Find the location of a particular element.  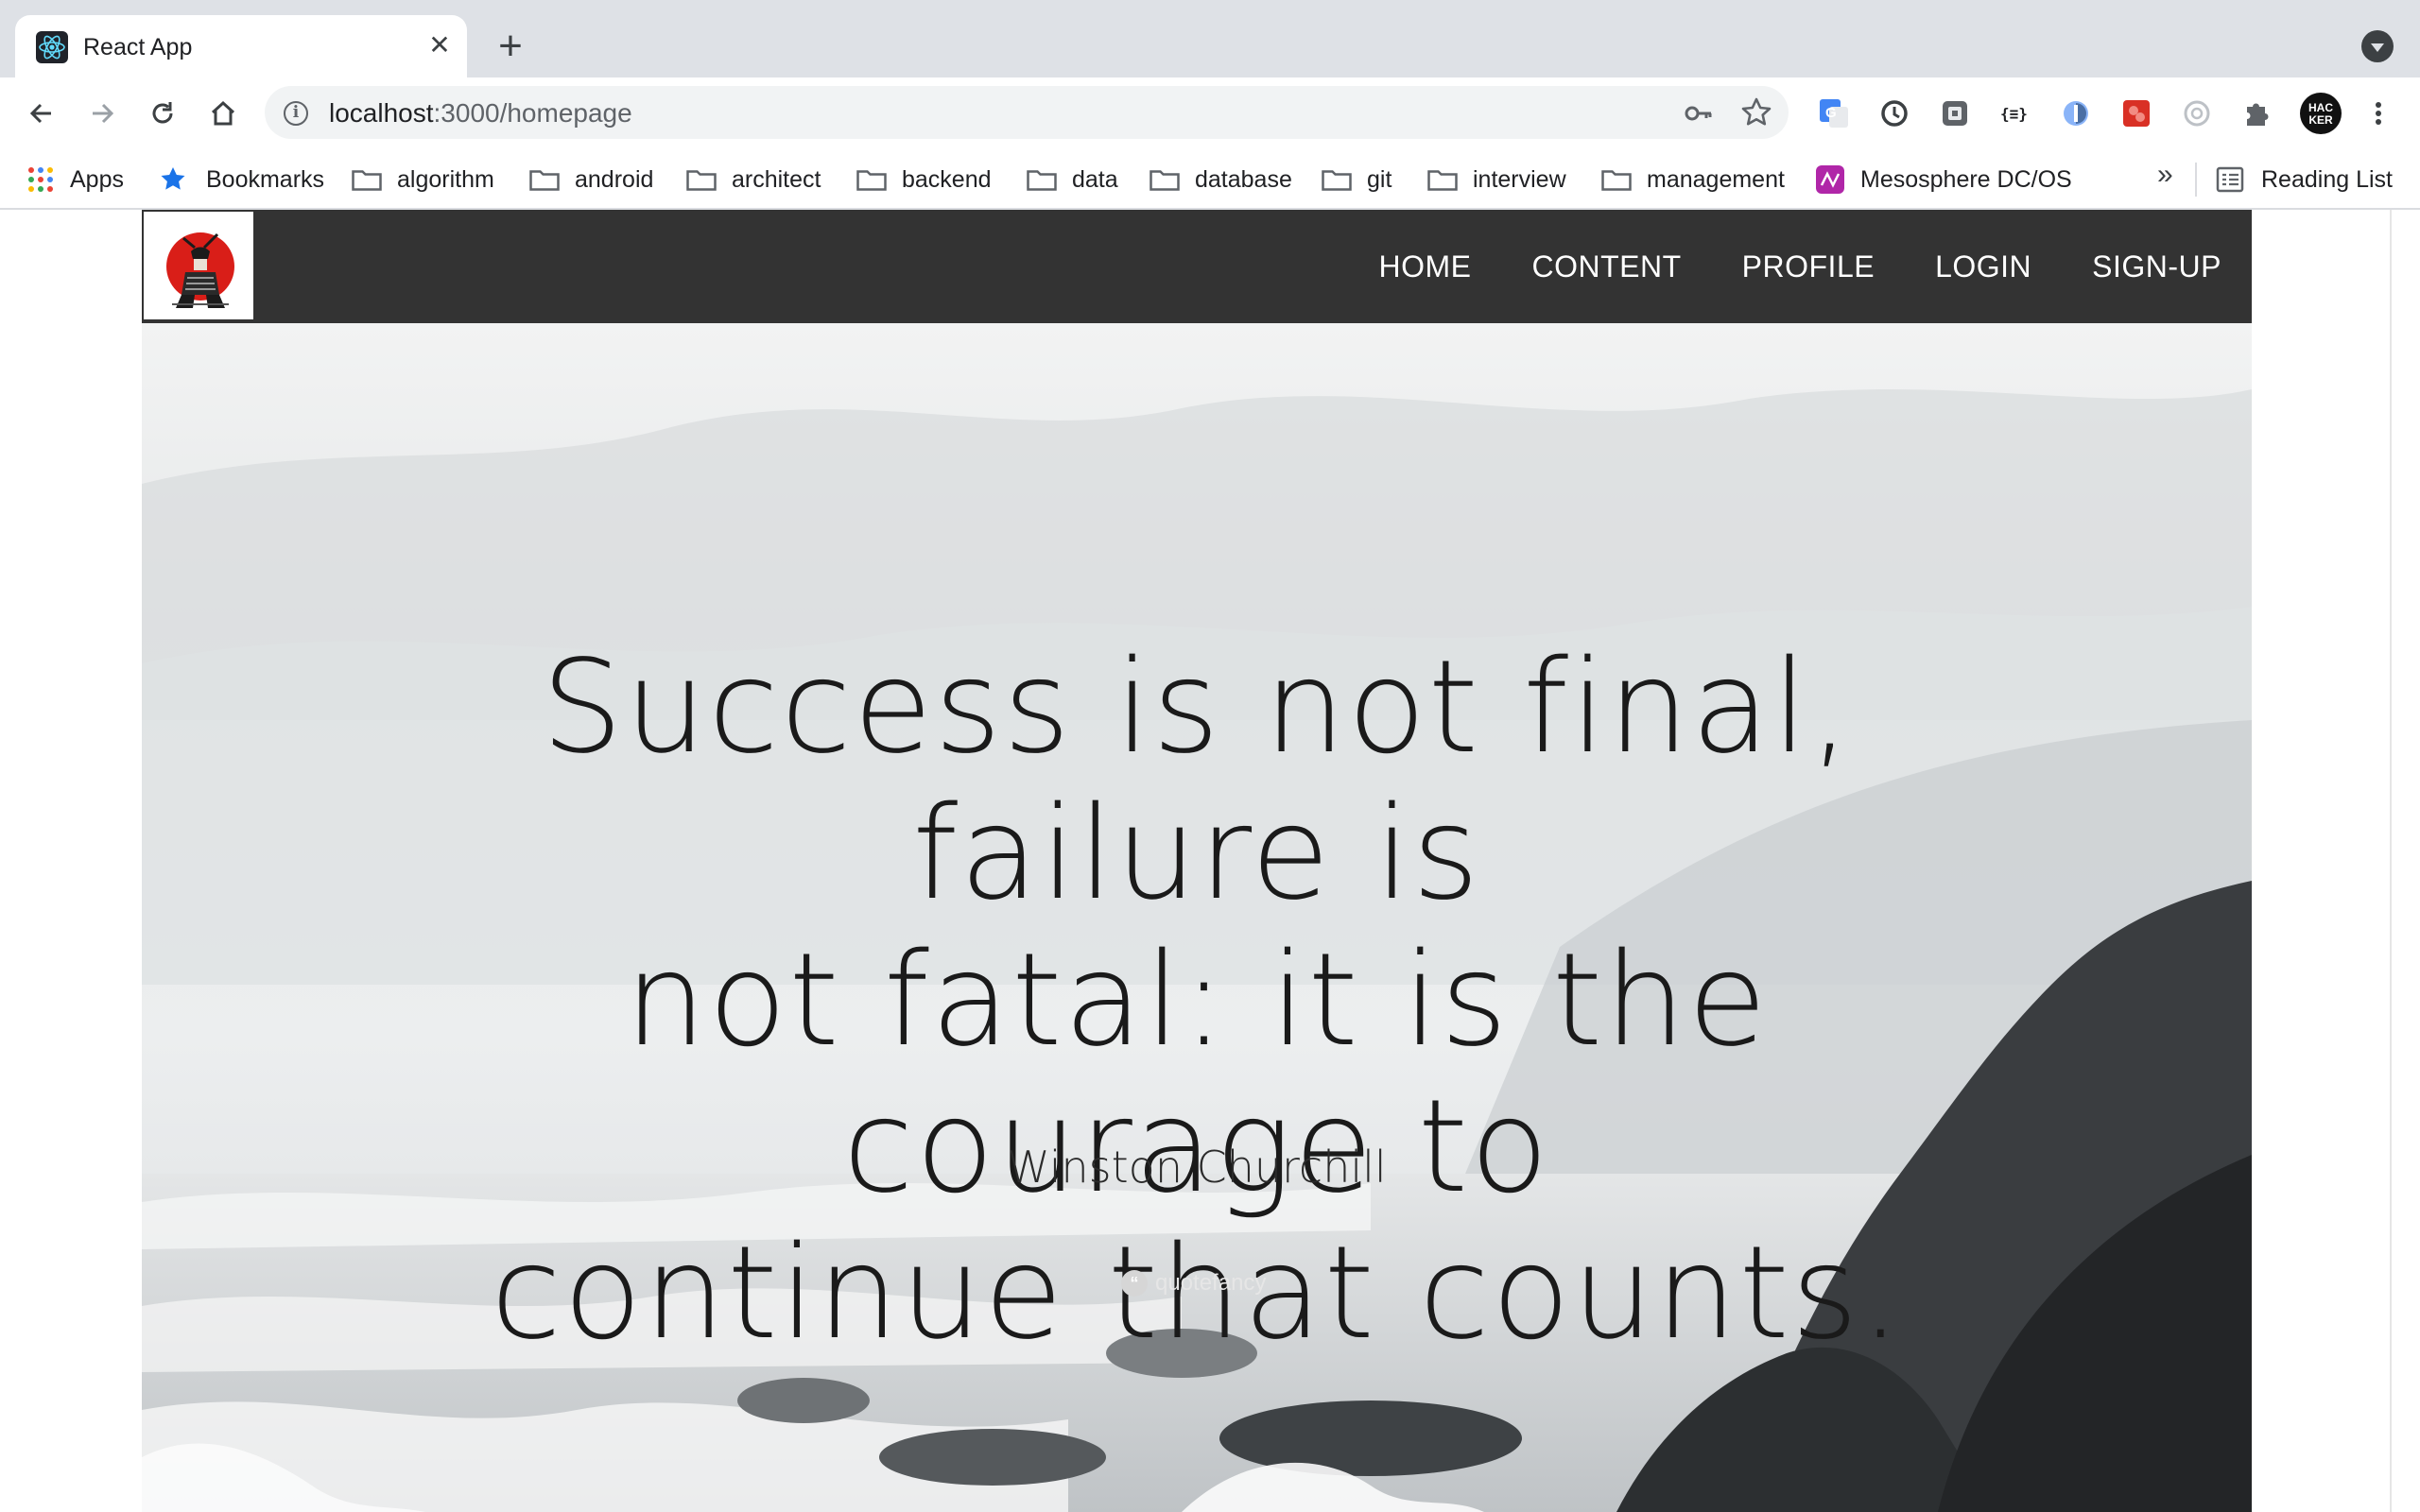

bookmark-mesosphere: Mesosphere DC/OS is located at coordinates (1943, 179).